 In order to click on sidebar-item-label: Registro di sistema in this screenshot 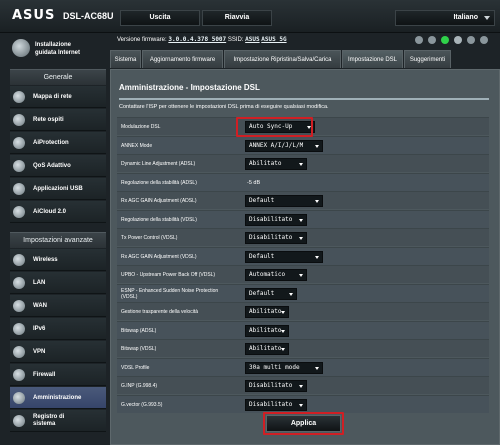, I will do `click(49, 420)`.